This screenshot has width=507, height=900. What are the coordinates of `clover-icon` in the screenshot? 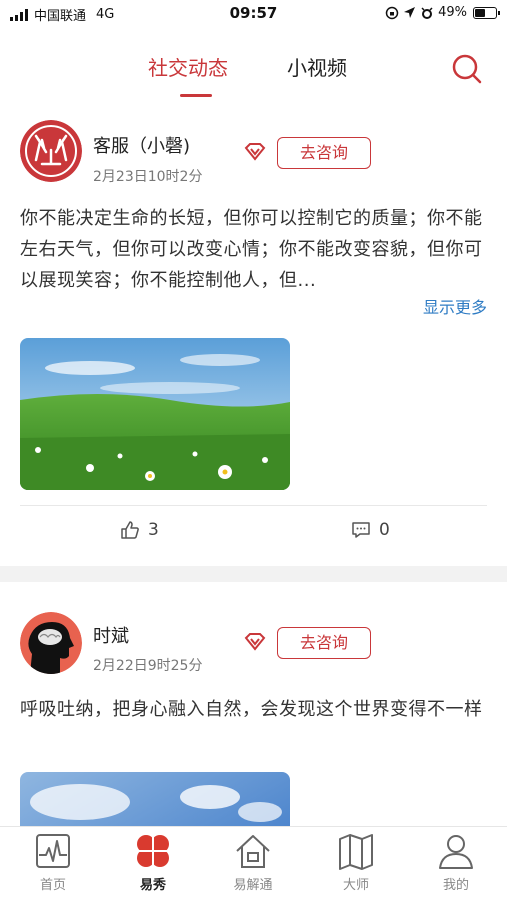 It's located at (153, 851).